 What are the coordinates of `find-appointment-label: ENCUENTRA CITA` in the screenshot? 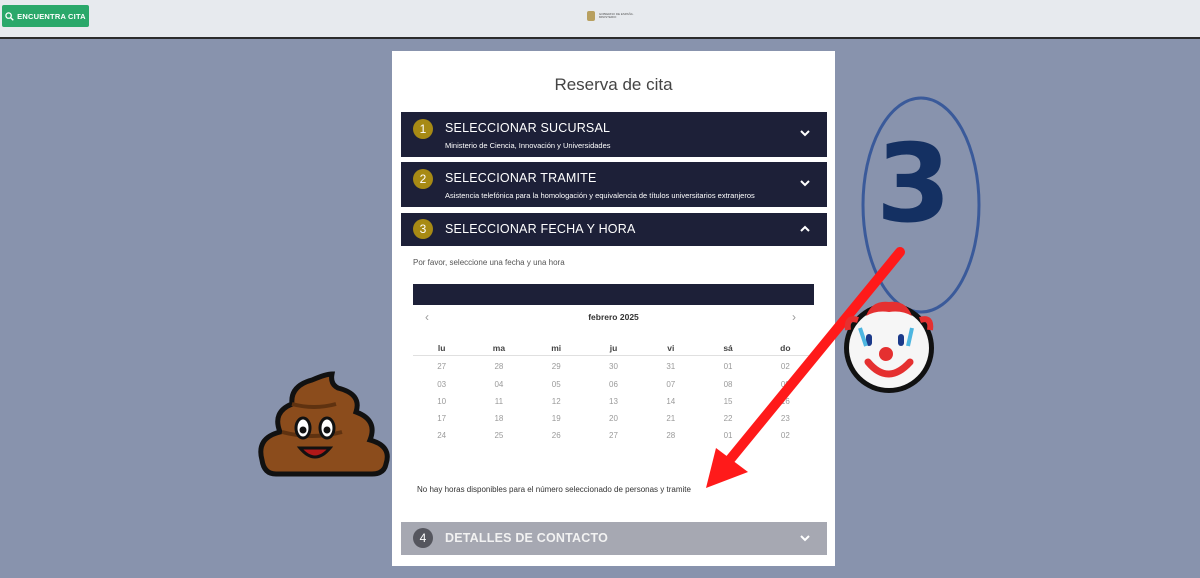 It's located at (51, 16).